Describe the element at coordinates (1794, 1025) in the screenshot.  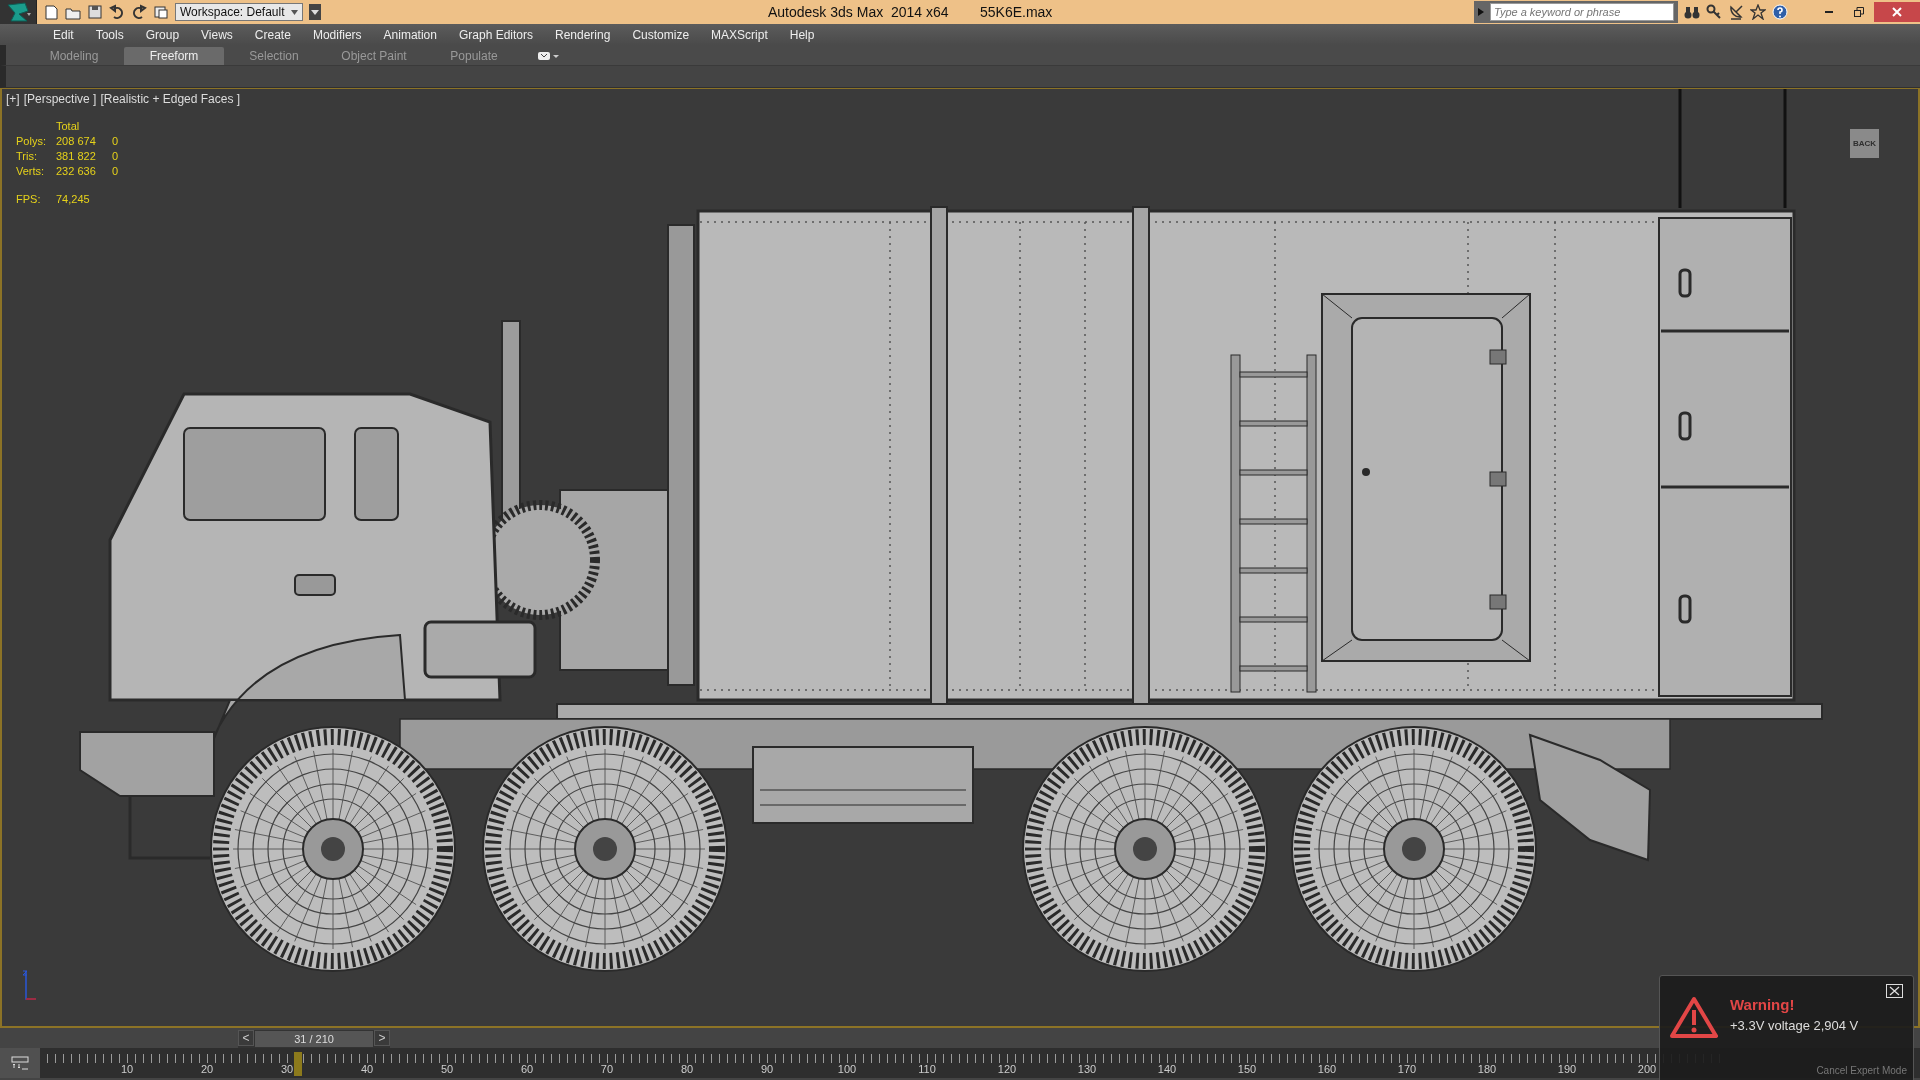
I see `warning-message: +3.3V voltage 2,904 V` at that location.